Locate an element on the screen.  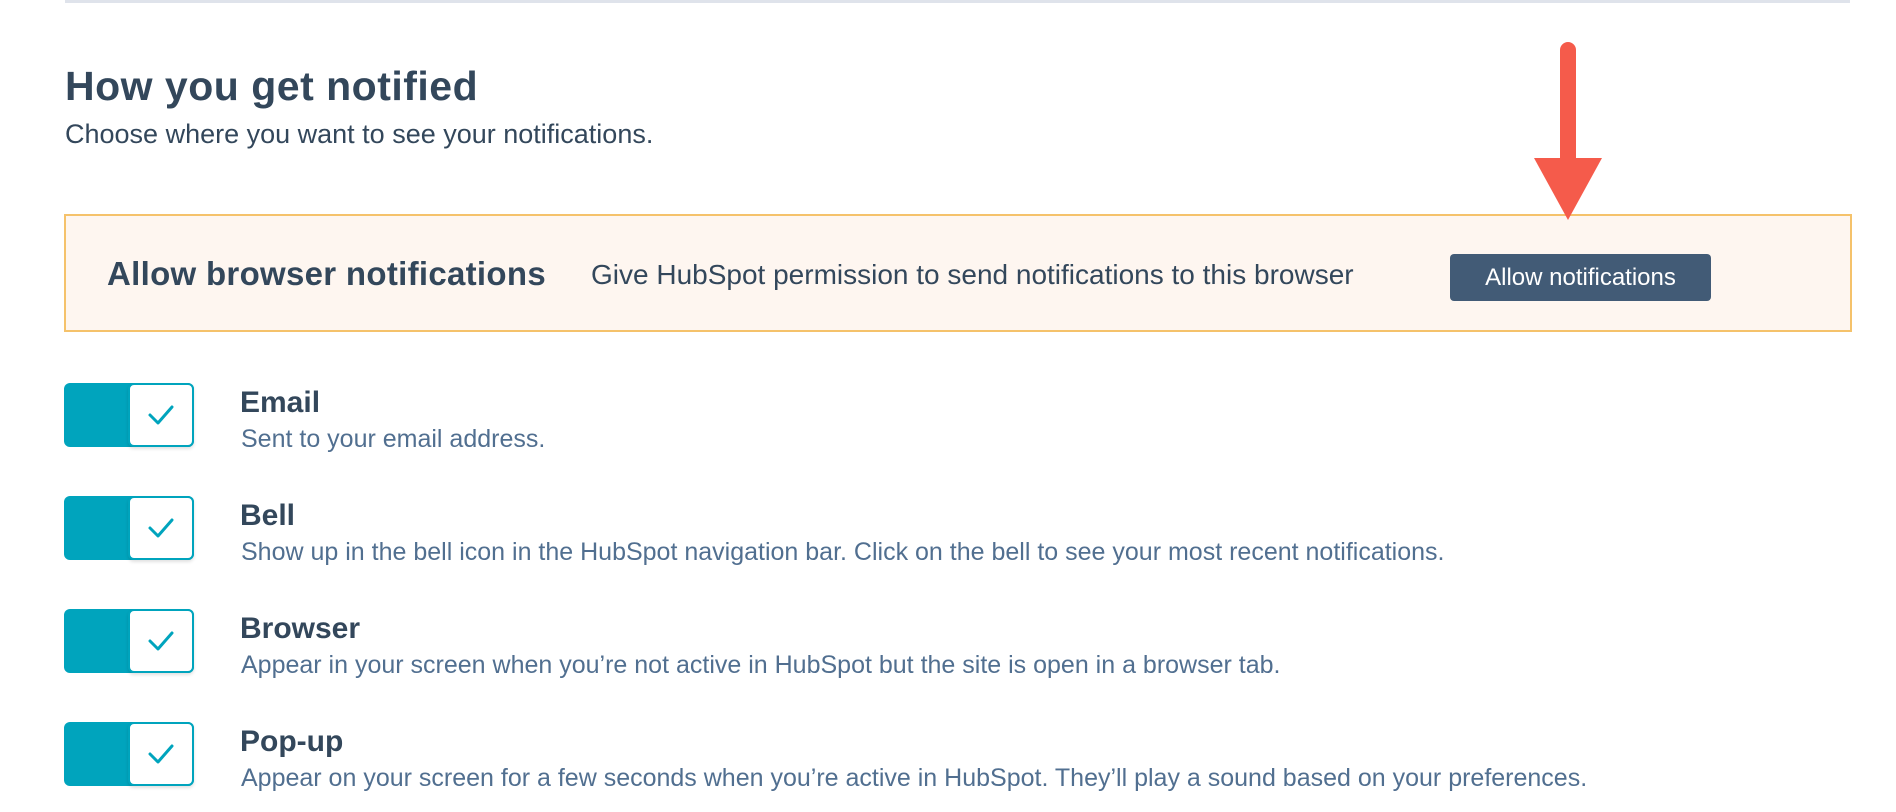
email-toggle is located at coordinates (129, 415).